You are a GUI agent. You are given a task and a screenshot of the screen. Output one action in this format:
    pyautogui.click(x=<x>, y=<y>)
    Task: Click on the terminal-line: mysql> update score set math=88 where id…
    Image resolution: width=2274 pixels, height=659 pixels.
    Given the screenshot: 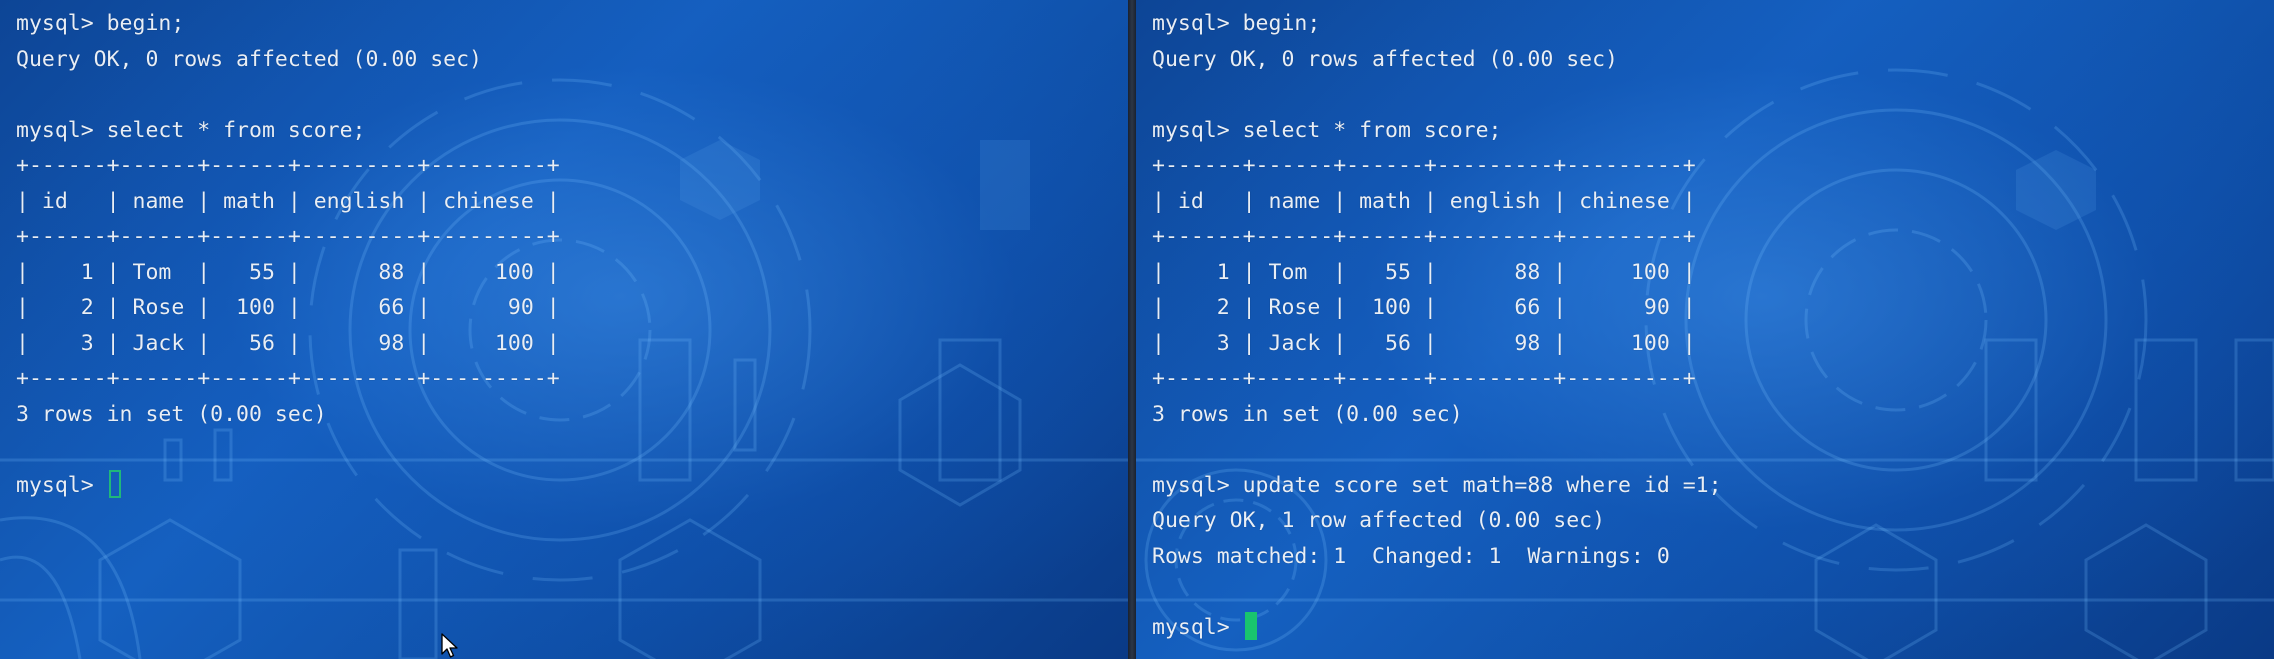 What is the action you would take?
    pyautogui.click(x=1437, y=485)
    